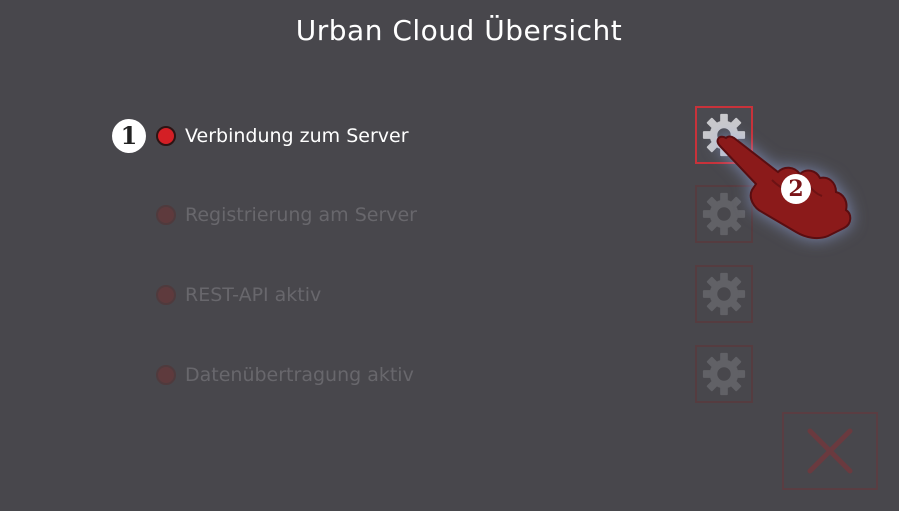 Image resolution: width=899 pixels, height=511 pixels. I want to click on status-row-data-transfer: Datenübertragung aktiv, so click(285, 375).